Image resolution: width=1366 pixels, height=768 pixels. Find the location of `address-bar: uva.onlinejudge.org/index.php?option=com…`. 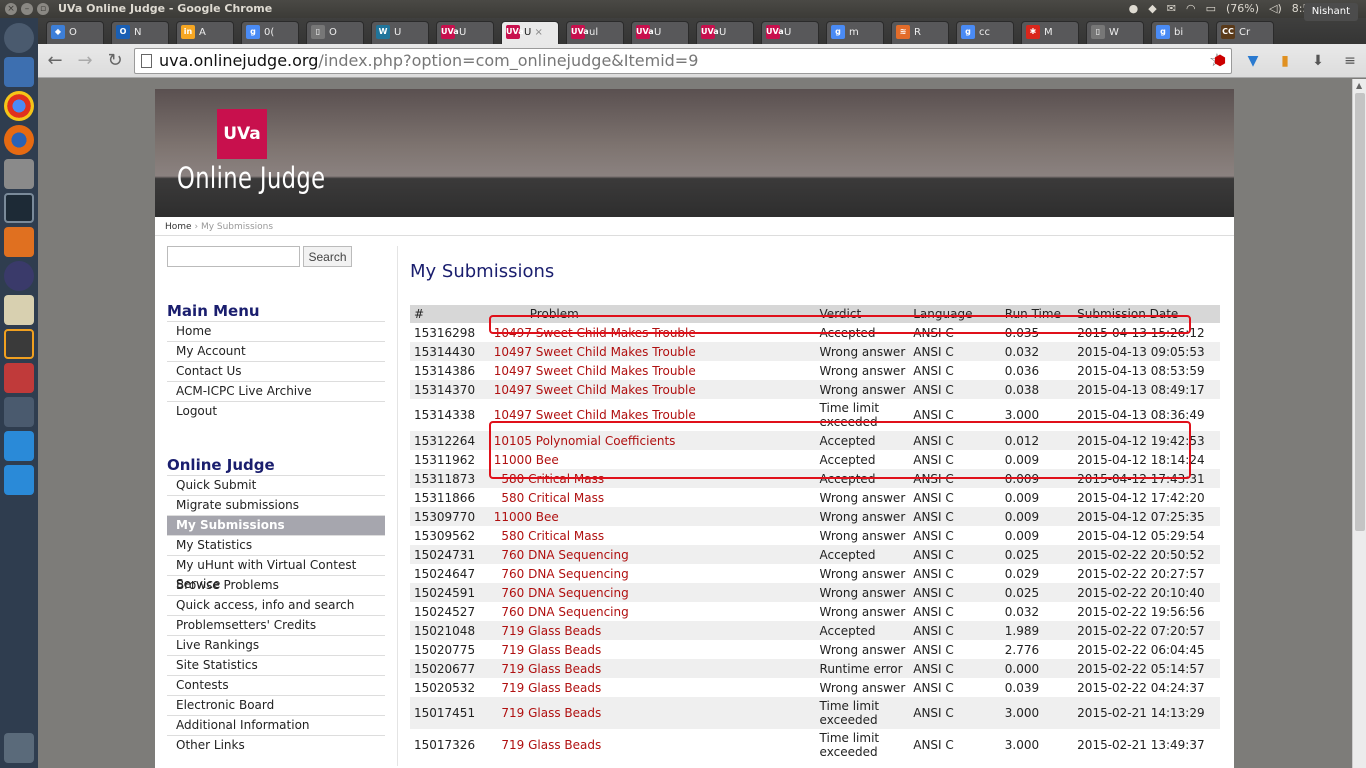

address-bar: uva.onlinejudge.org/index.php?option=com… is located at coordinates (683, 61).